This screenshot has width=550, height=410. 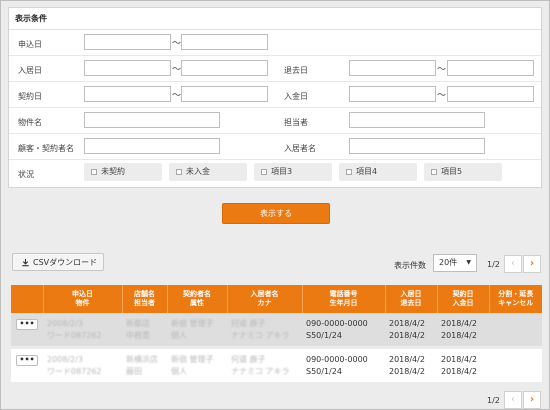 I want to click on property-input, so click(x=152, y=120).